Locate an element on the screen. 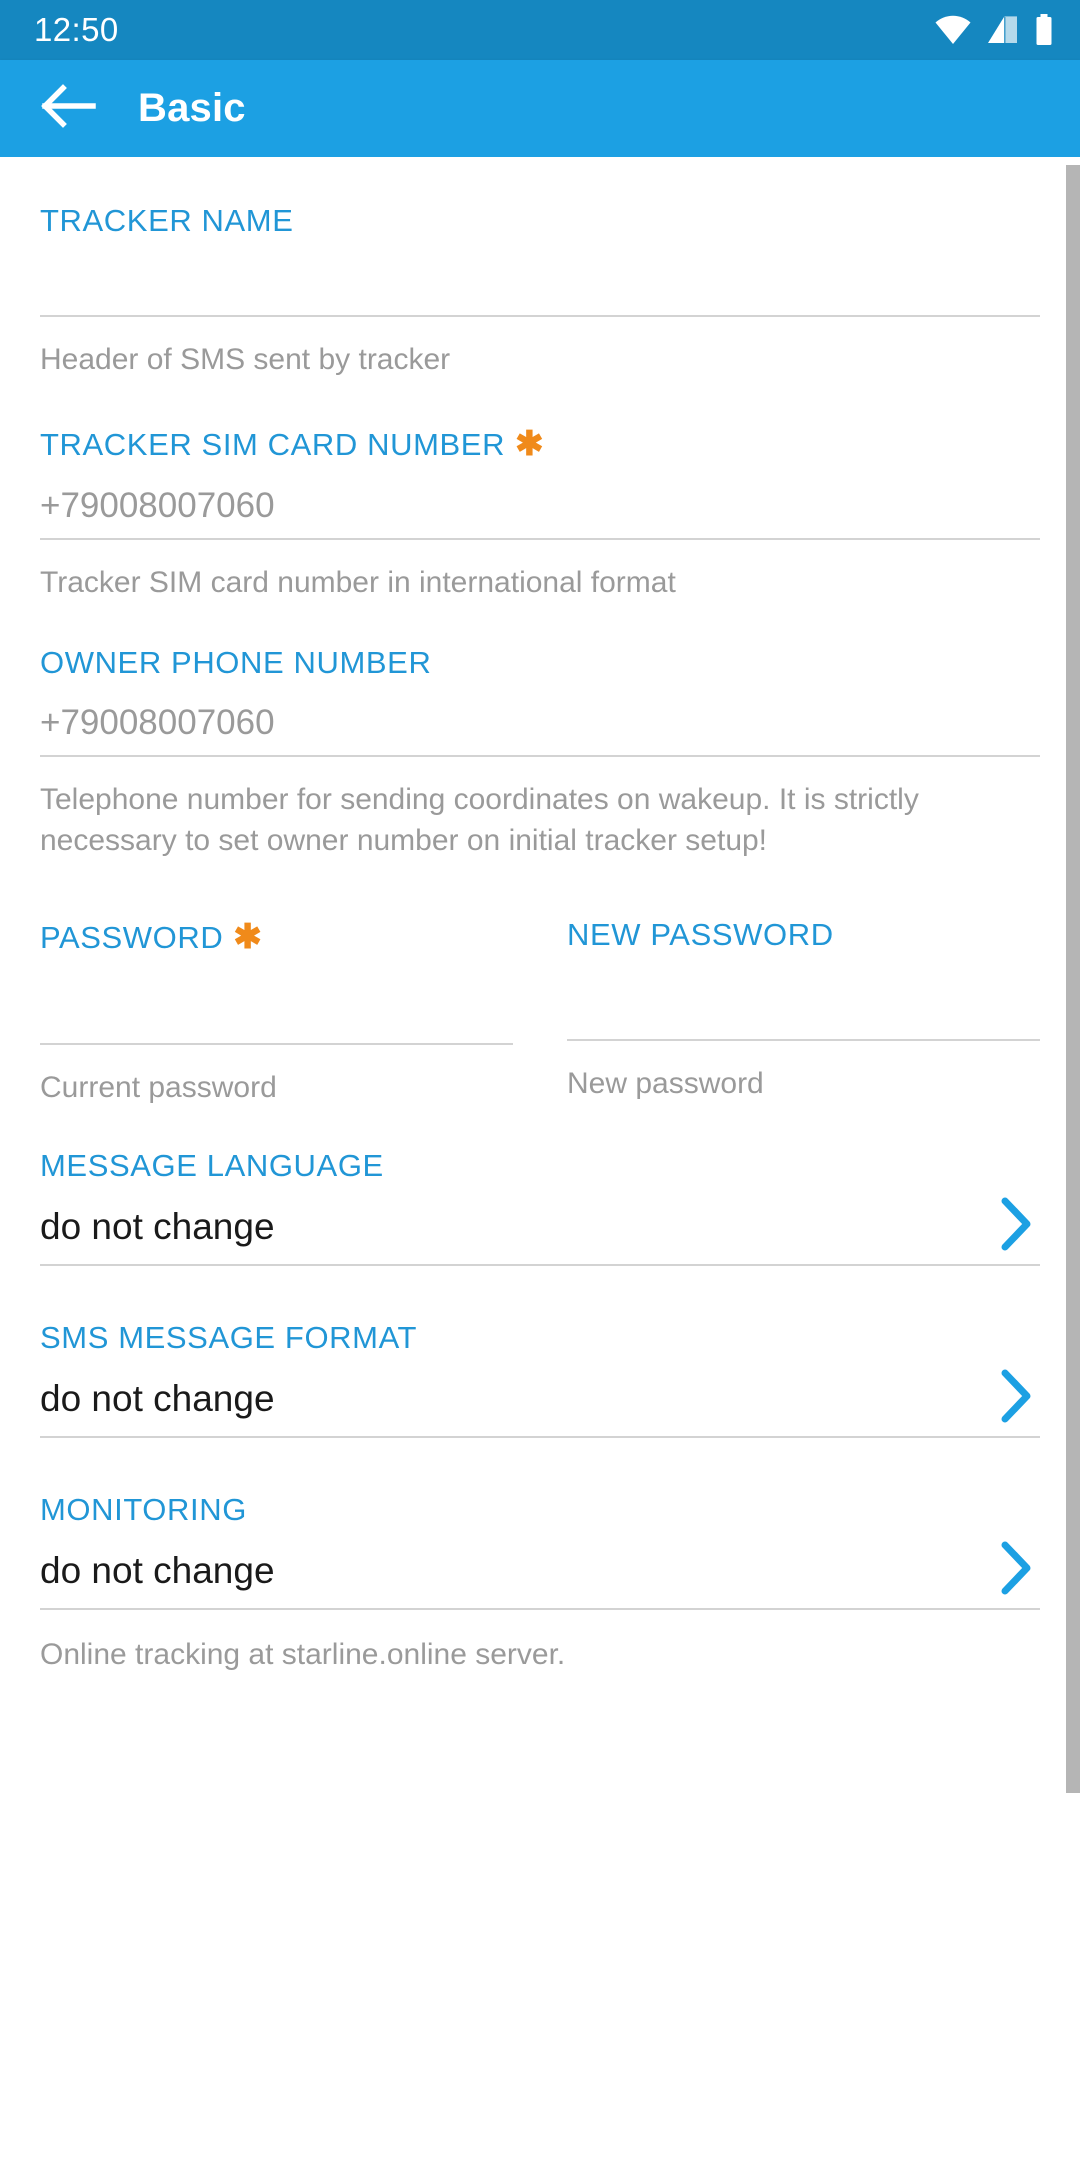  password-label: PASSWORD ✱ is located at coordinates (151, 937).